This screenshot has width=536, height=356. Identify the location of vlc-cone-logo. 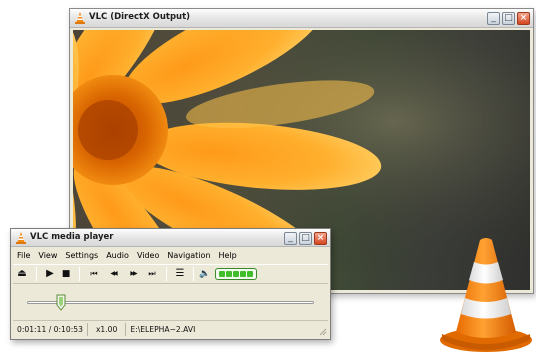
(486, 295).